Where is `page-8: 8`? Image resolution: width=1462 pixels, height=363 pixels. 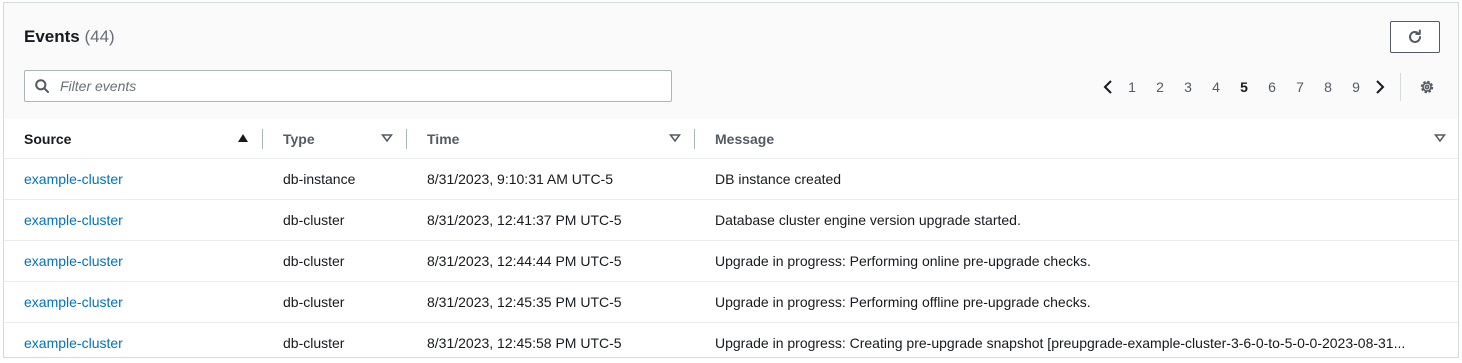
page-8: 8 is located at coordinates (1328, 87).